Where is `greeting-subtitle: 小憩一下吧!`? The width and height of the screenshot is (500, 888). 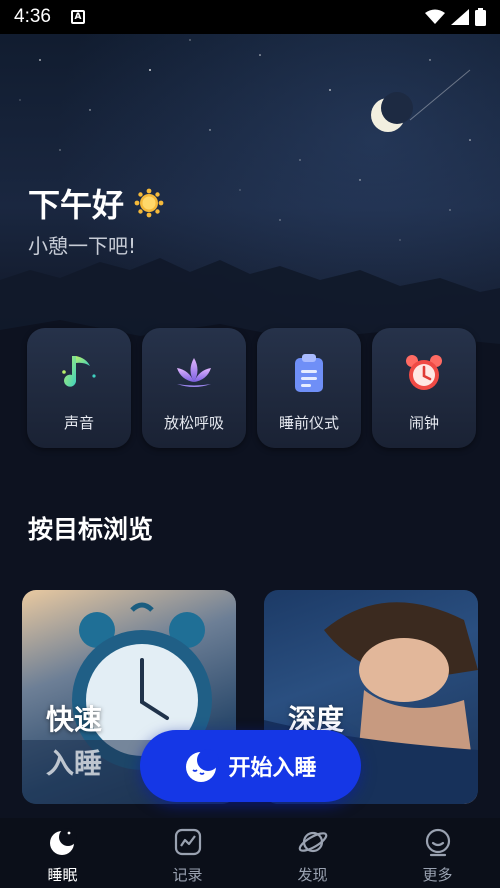 greeting-subtitle: 小憩一下吧! is located at coordinates (82, 246).